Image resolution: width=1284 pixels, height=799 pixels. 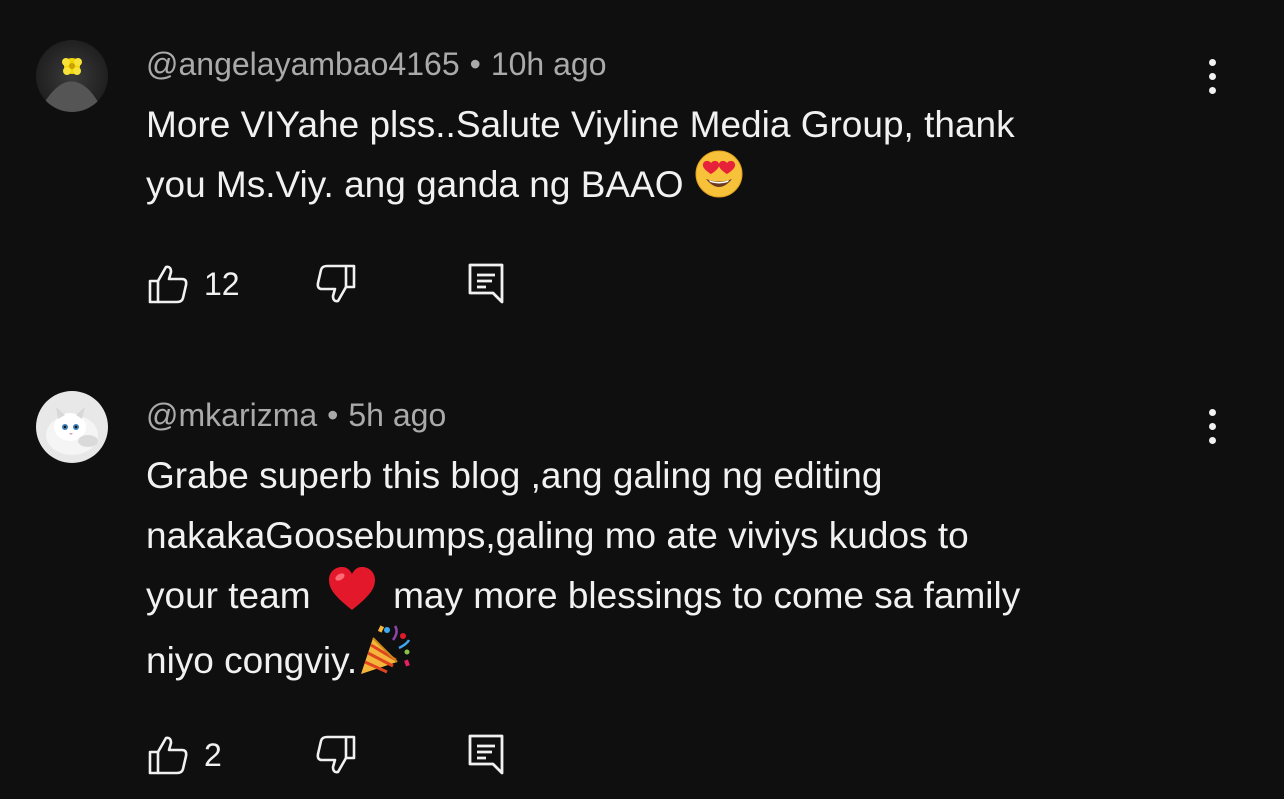 What do you see at coordinates (719, 183) in the screenshot?
I see `smiling-face-with-heart-eyes-icon` at bounding box center [719, 183].